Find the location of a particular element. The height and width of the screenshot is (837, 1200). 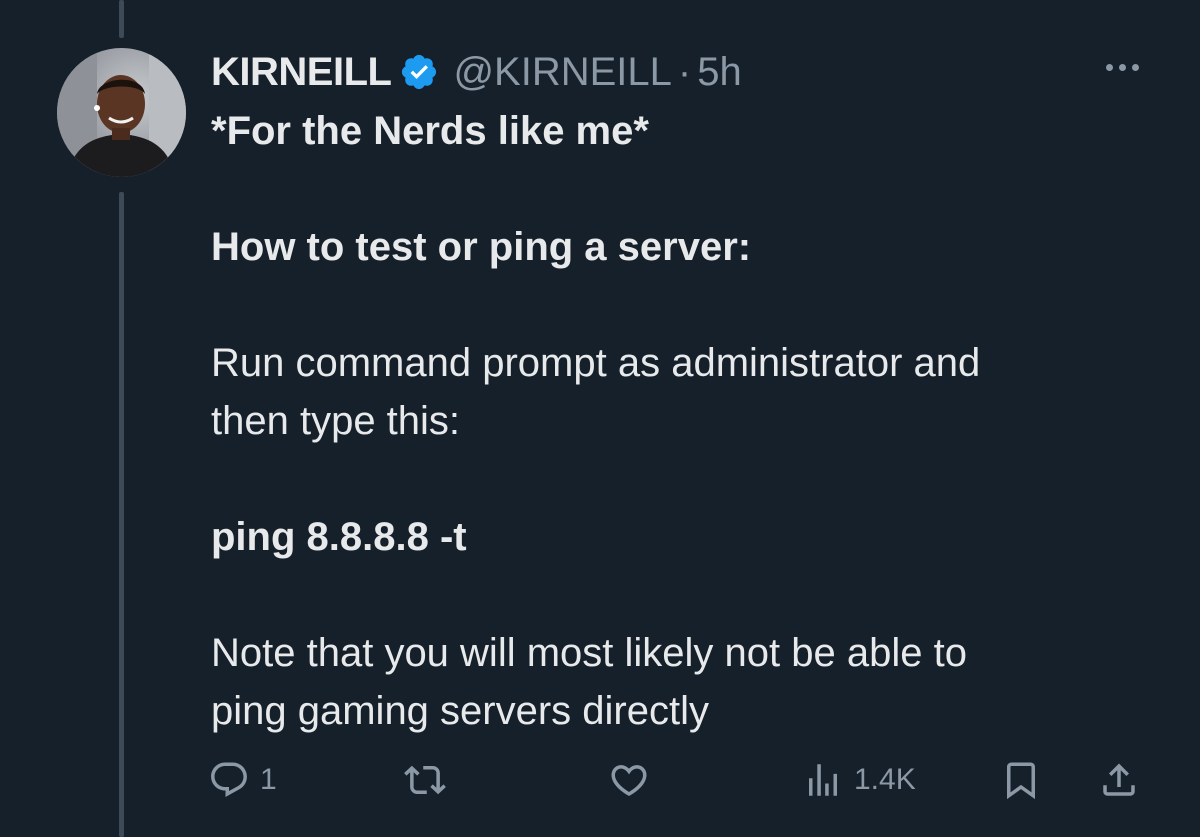

action-bar: 1 1.4K is located at coordinates (678, 780).